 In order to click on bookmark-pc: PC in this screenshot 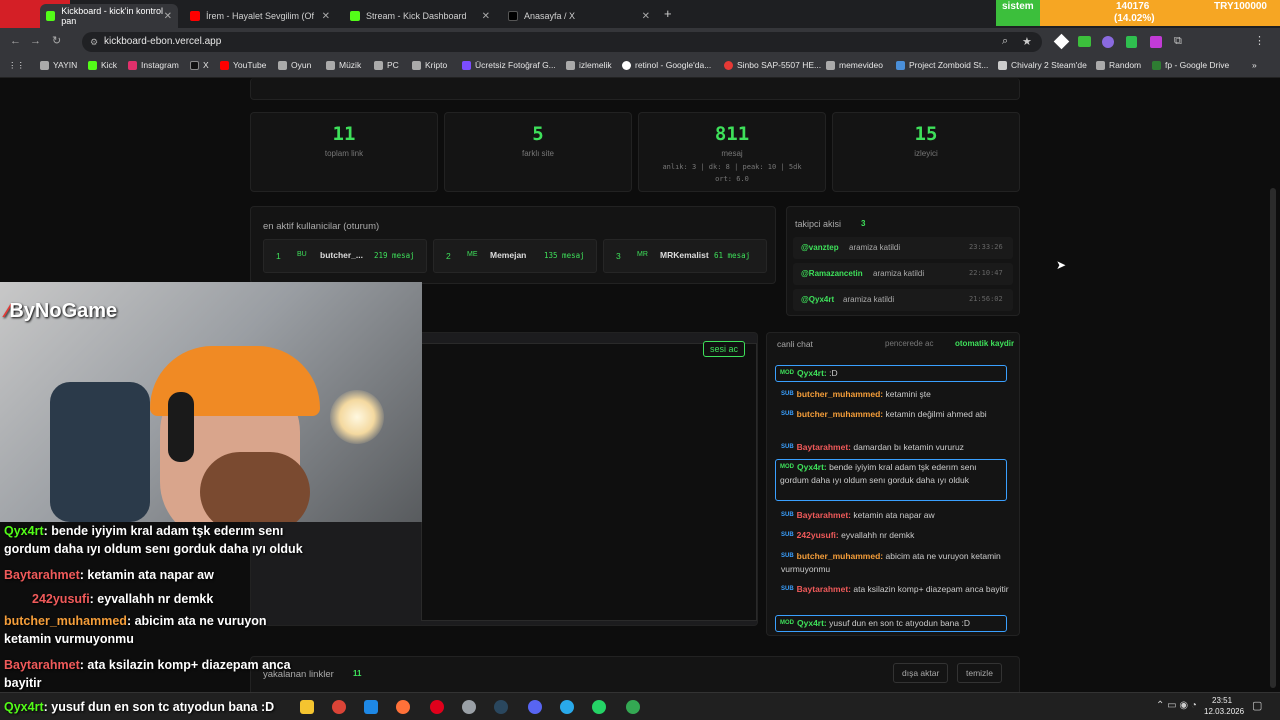, I will do `click(386, 65)`.